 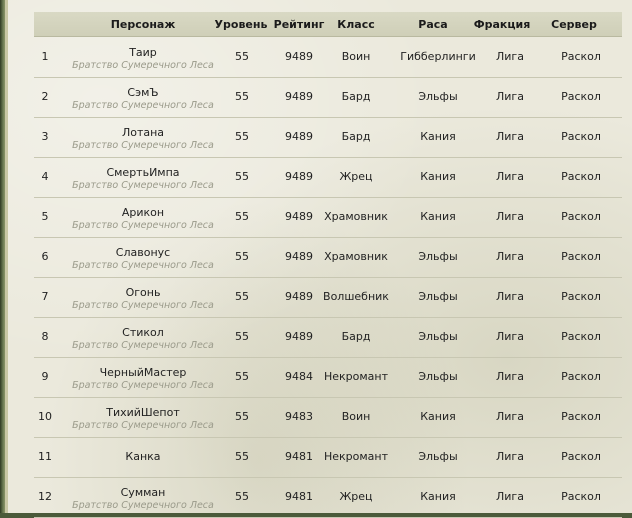 What do you see at coordinates (143, 253) in the screenshot?
I see `character-name-link: Славонус` at bounding box center [143, 253].